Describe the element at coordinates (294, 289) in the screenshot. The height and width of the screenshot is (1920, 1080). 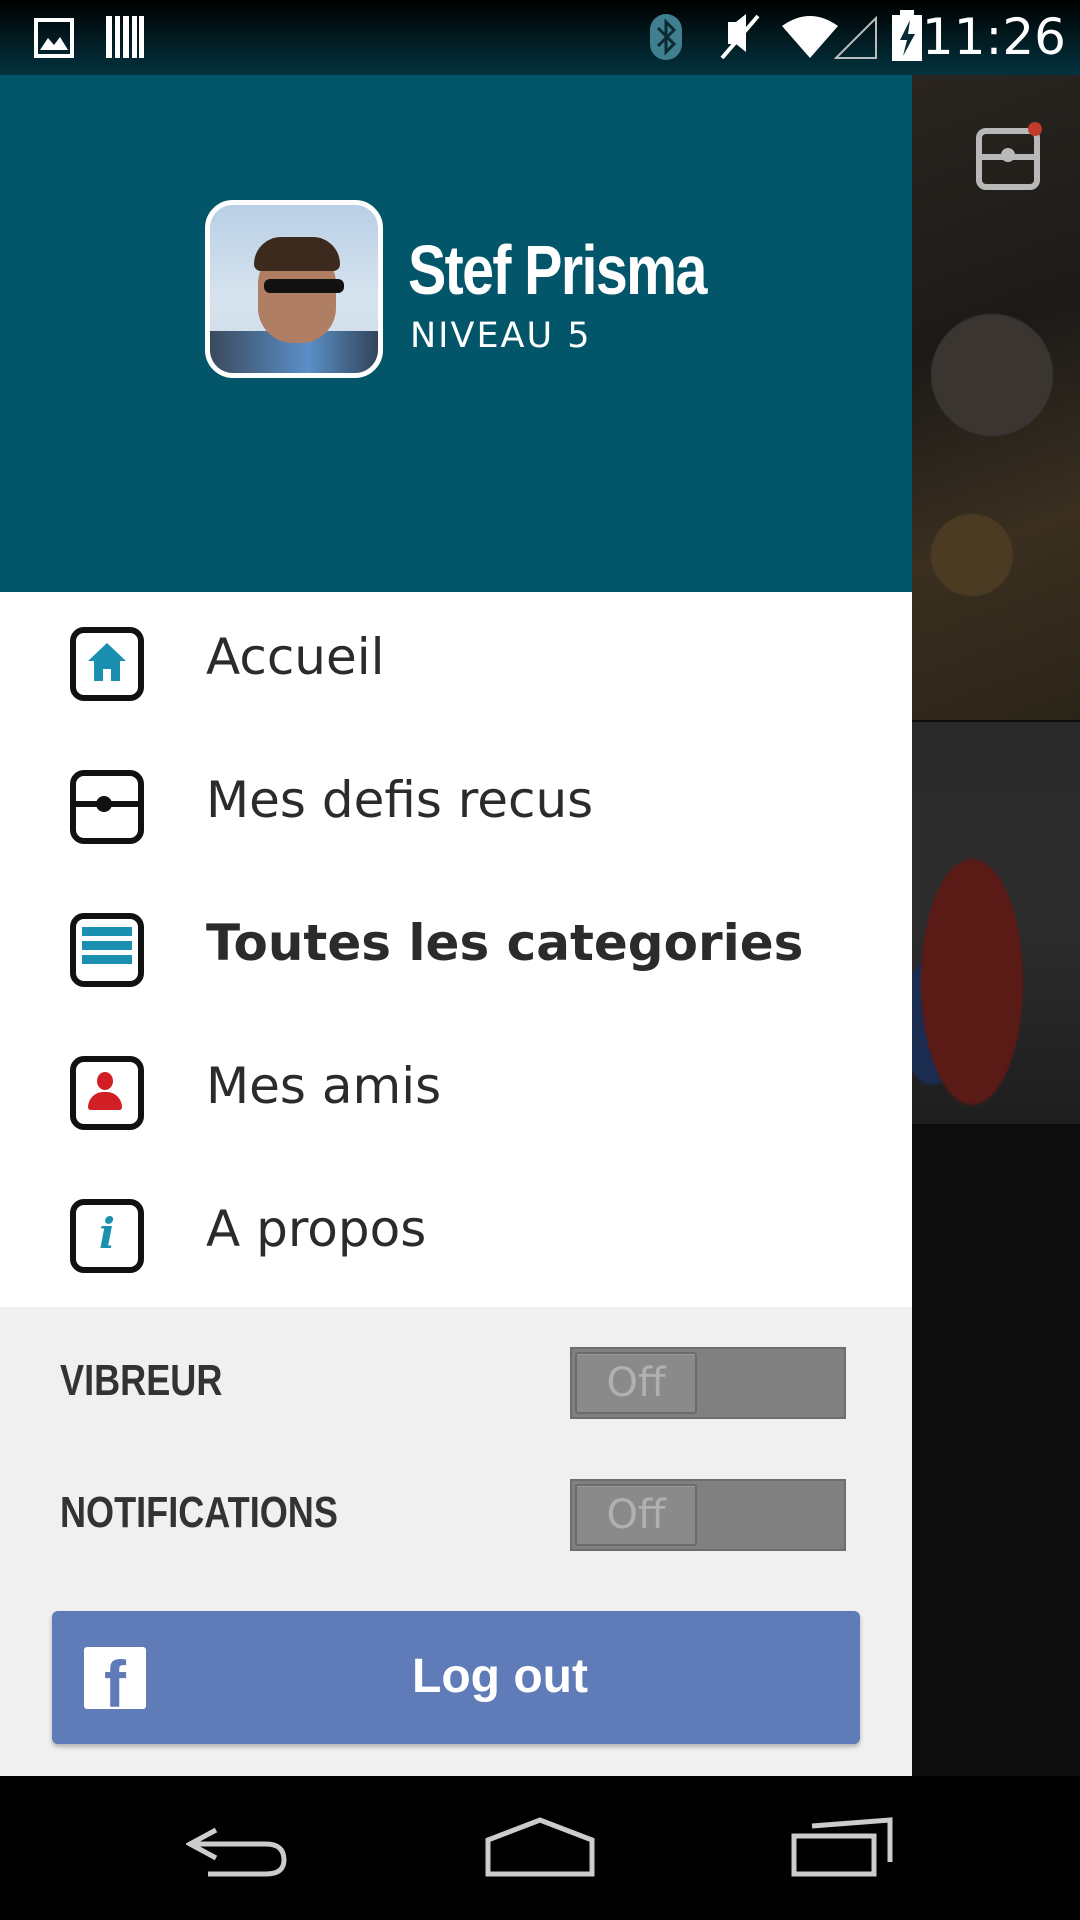
I see `avatar` at that location.